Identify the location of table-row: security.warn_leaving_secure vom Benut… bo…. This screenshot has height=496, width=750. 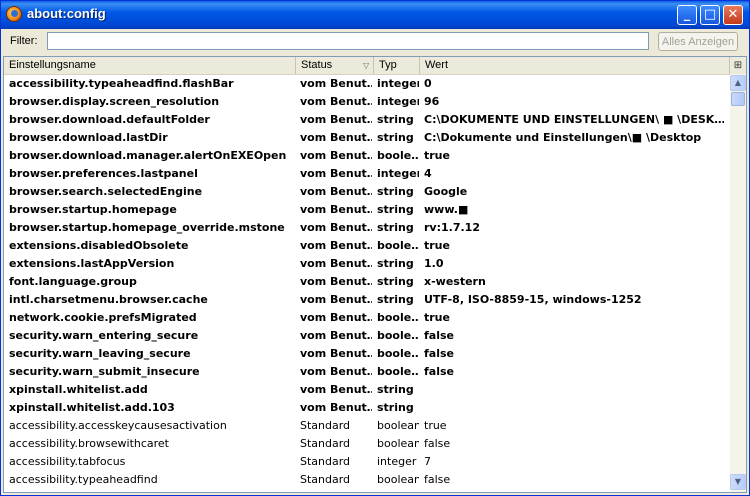
(367, 354).